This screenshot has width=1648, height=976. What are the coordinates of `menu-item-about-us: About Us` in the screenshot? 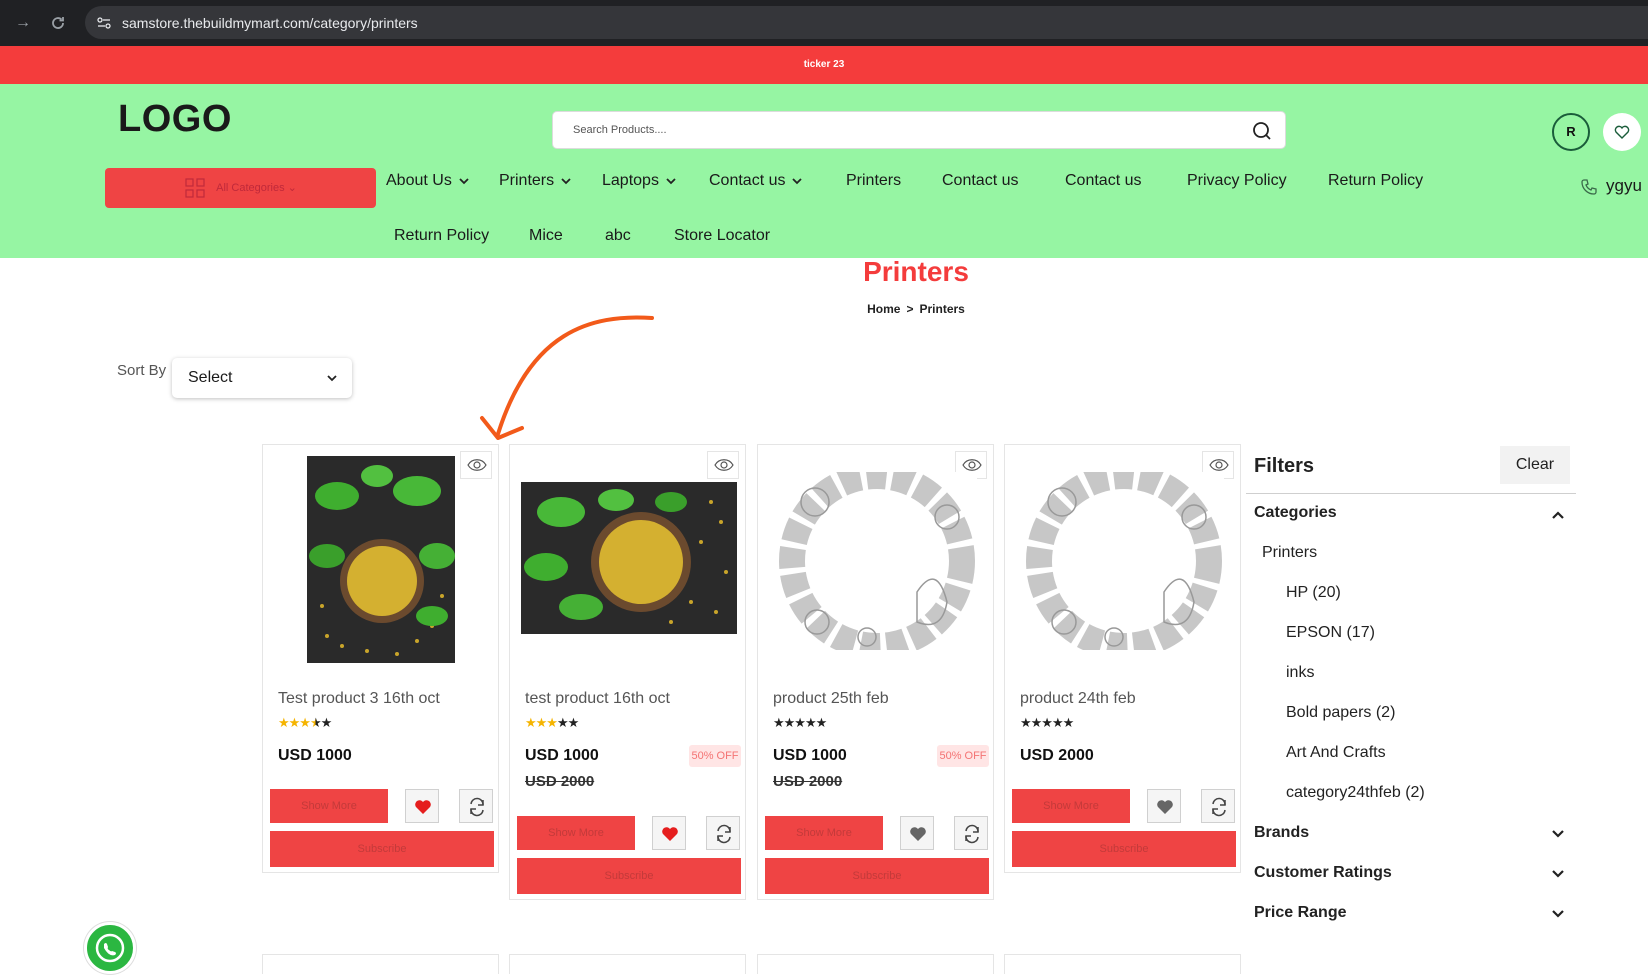 It's located at (428, 181).